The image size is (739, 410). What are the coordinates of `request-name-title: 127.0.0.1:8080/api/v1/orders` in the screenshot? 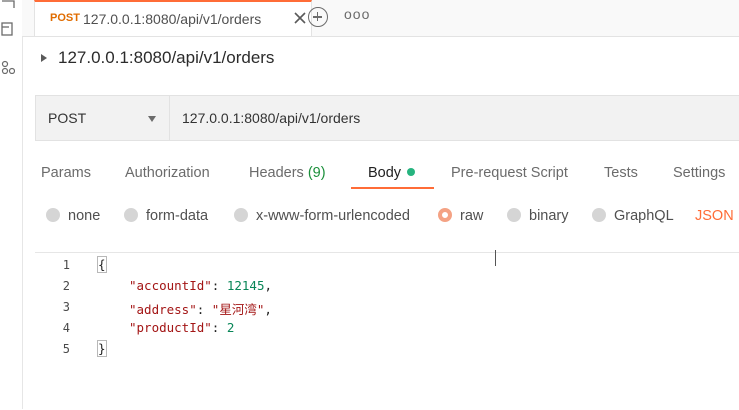 It's located at (166, 58).